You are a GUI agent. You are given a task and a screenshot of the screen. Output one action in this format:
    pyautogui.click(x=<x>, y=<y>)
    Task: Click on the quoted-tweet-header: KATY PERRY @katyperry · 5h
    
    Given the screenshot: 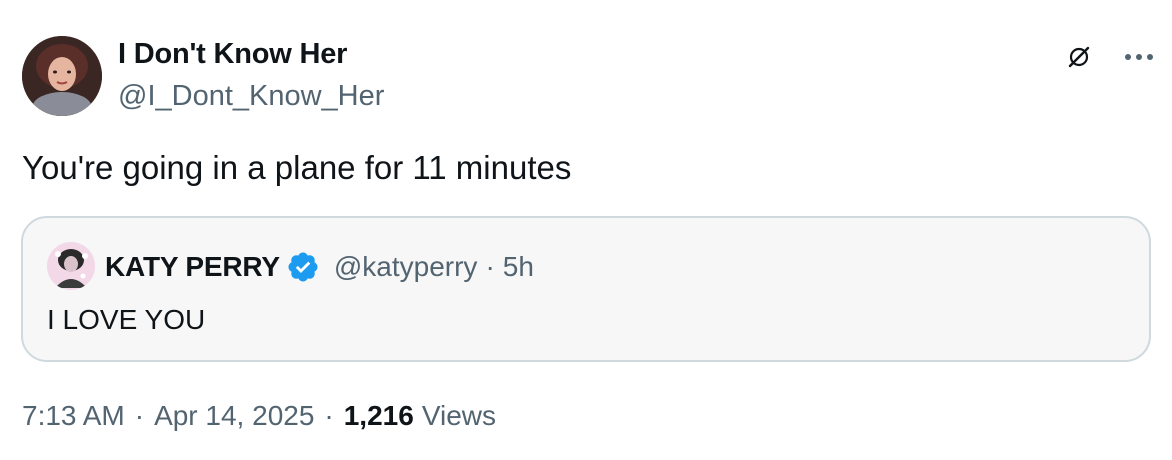 What is the action you would take?
    pyautogui.click(x=319, y=267)
    